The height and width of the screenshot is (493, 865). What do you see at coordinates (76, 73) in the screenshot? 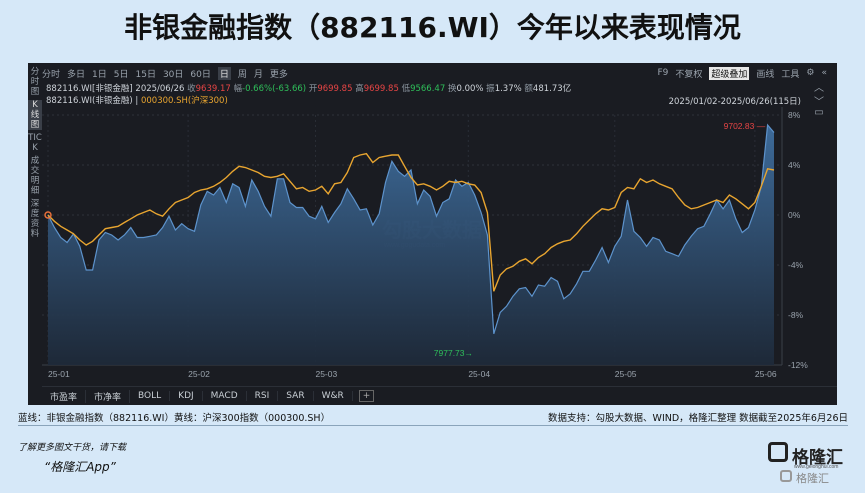
I see `period-tab-1: 多日` at bounding box center [76, 73].